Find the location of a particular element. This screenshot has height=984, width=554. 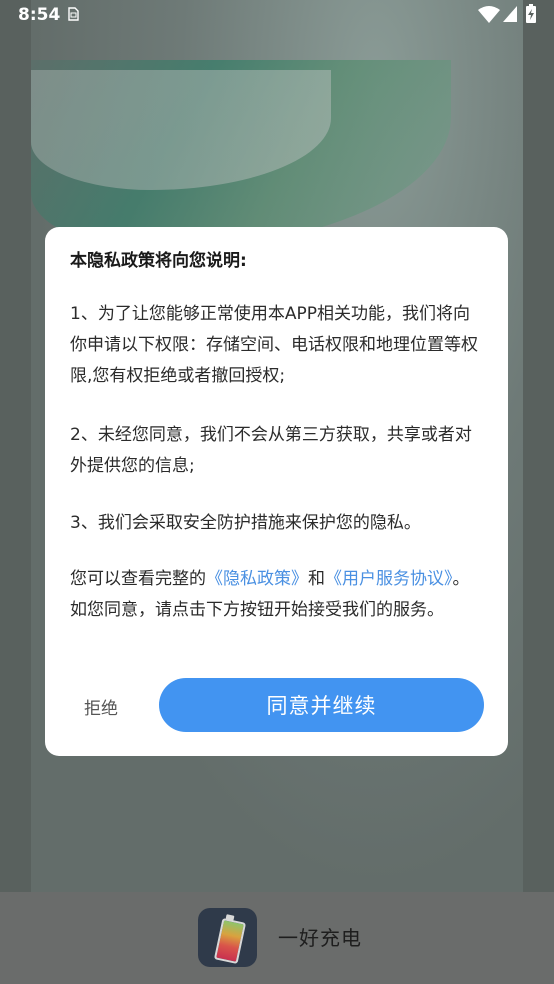

agreement-and: 和 is located at coordinates (316, 579).